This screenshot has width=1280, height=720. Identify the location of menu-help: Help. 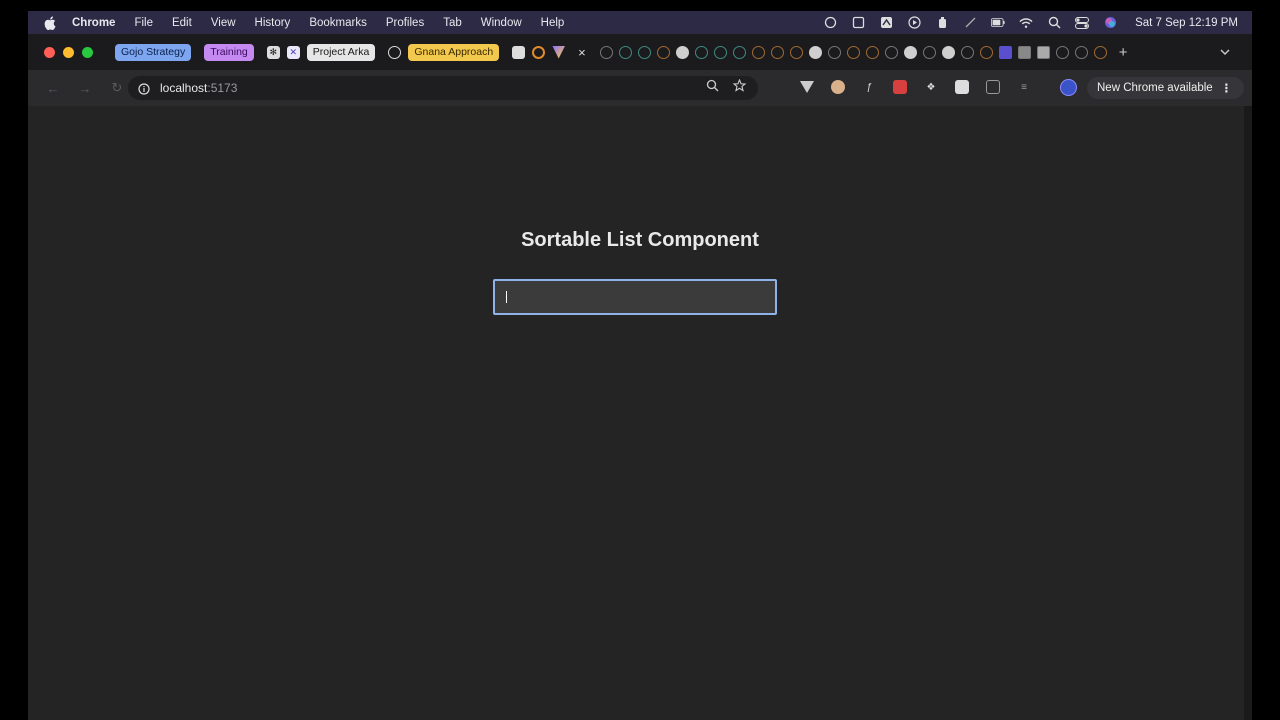
(553, 23).